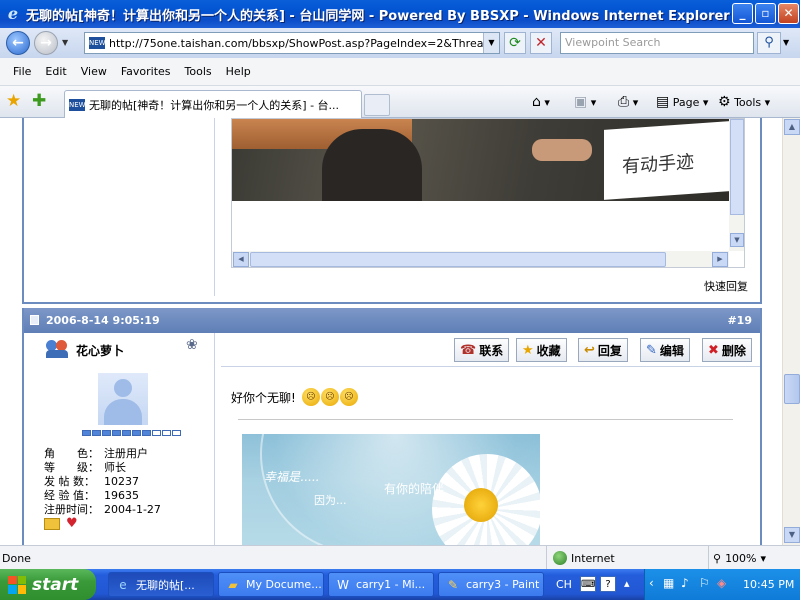  Describe the element at coordinates (123, 399) in the screenshot. I see `avatar` at that location.